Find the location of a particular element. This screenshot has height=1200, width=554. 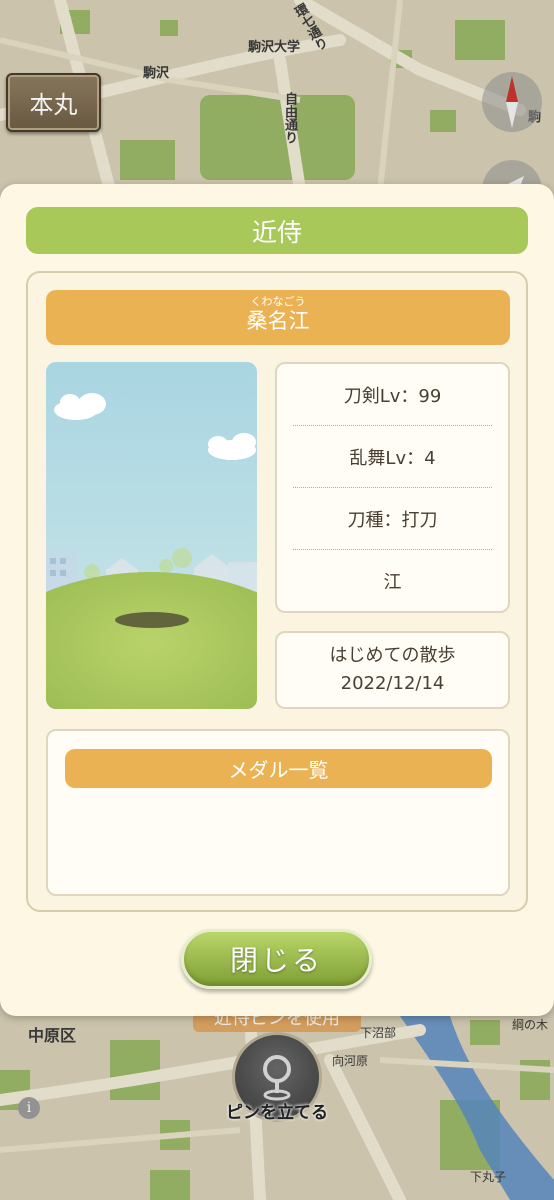

character-name-bar: くわなごう 桑名江 is located at coordinates (278, 317).